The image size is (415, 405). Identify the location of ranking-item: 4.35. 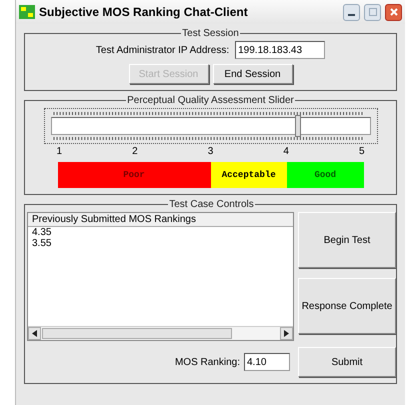
(160, 232).